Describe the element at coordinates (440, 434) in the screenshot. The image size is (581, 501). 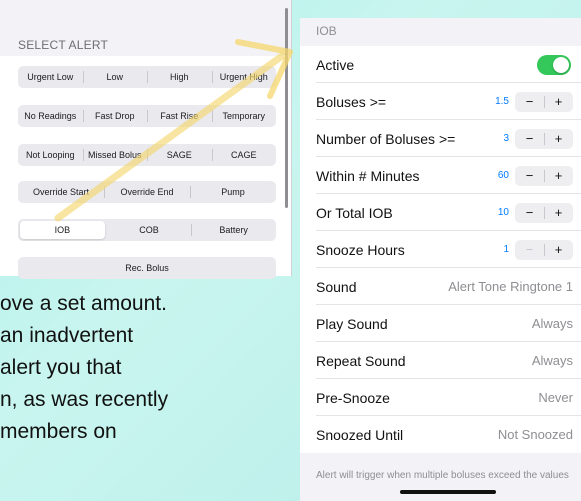
I see `row-snoozed-until: Snoozed Until Not Snoozed` at that location.